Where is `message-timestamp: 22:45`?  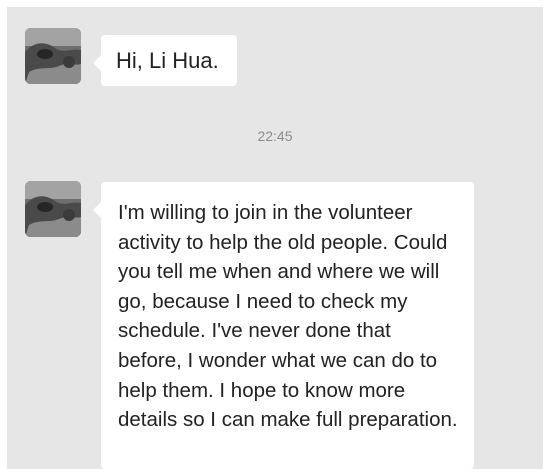
message-timestamp: 22:45 is located at coordinates (275, 136).